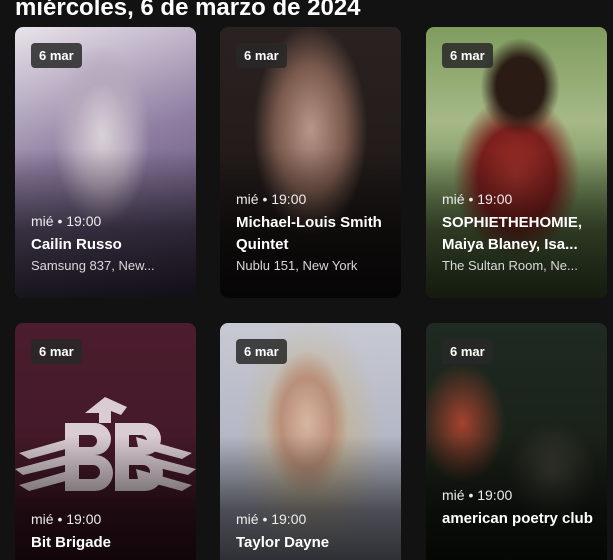 Image resolution: width=613 pixels, height=560 pixels. Describe the element at coordinates (297, 265) in the screenshot. I see `event-venue: Nublu 151, New York` at that location.